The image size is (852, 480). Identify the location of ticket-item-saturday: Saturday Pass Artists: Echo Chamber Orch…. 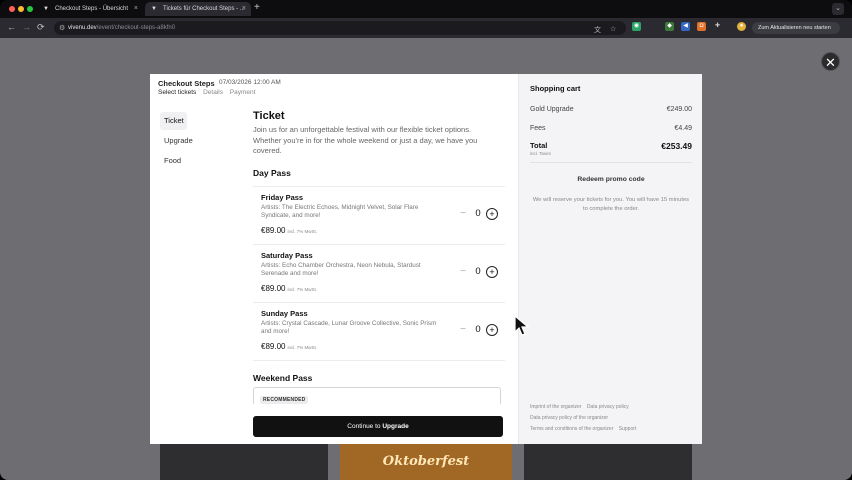
(379, 274).